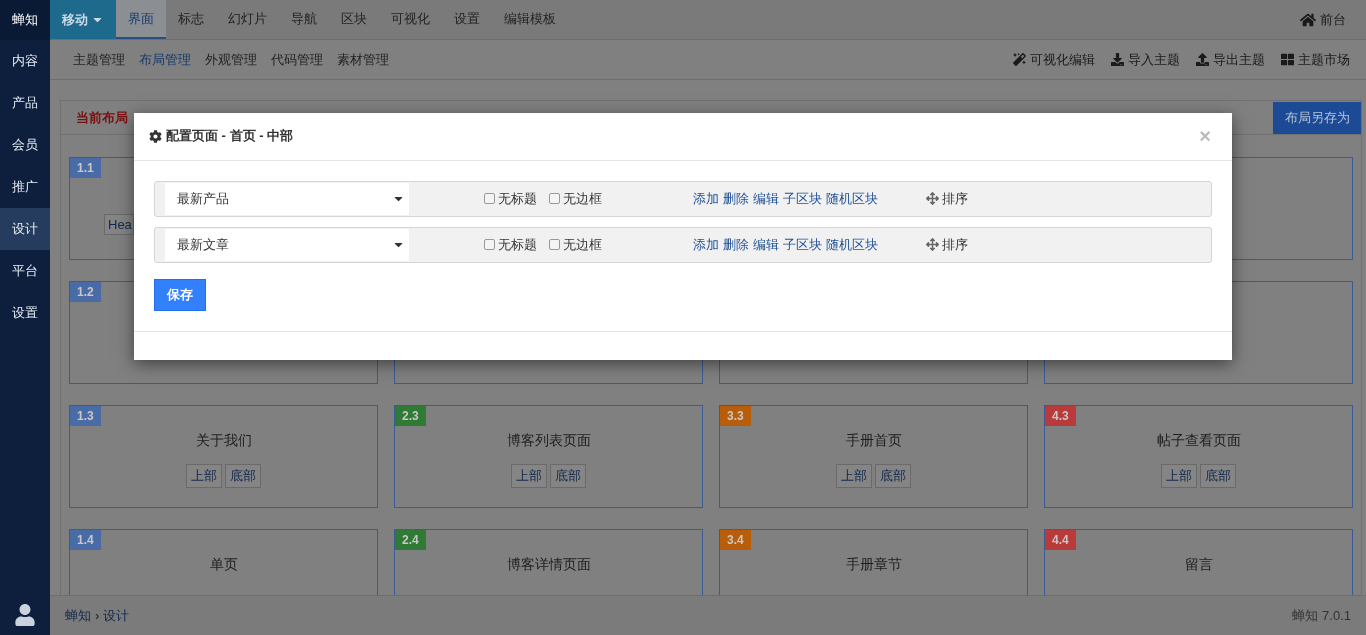 The image size is (1366, 635). Describe the element at coordinates (1019, 59) in the screenshot. I see `magic-wand-icon` at that location.